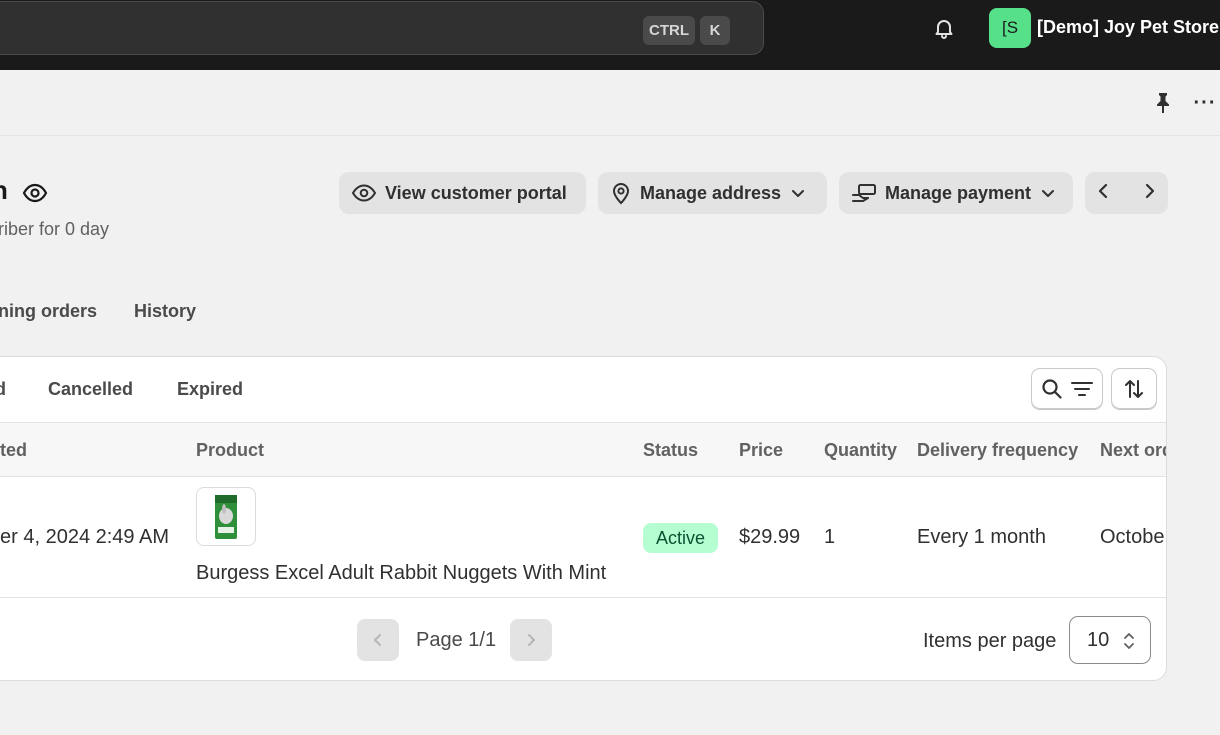  What do you see at coordinates (1205, 103) in the screenshot?
I see `more-icon: ···` at bounding box center [1205, 103].